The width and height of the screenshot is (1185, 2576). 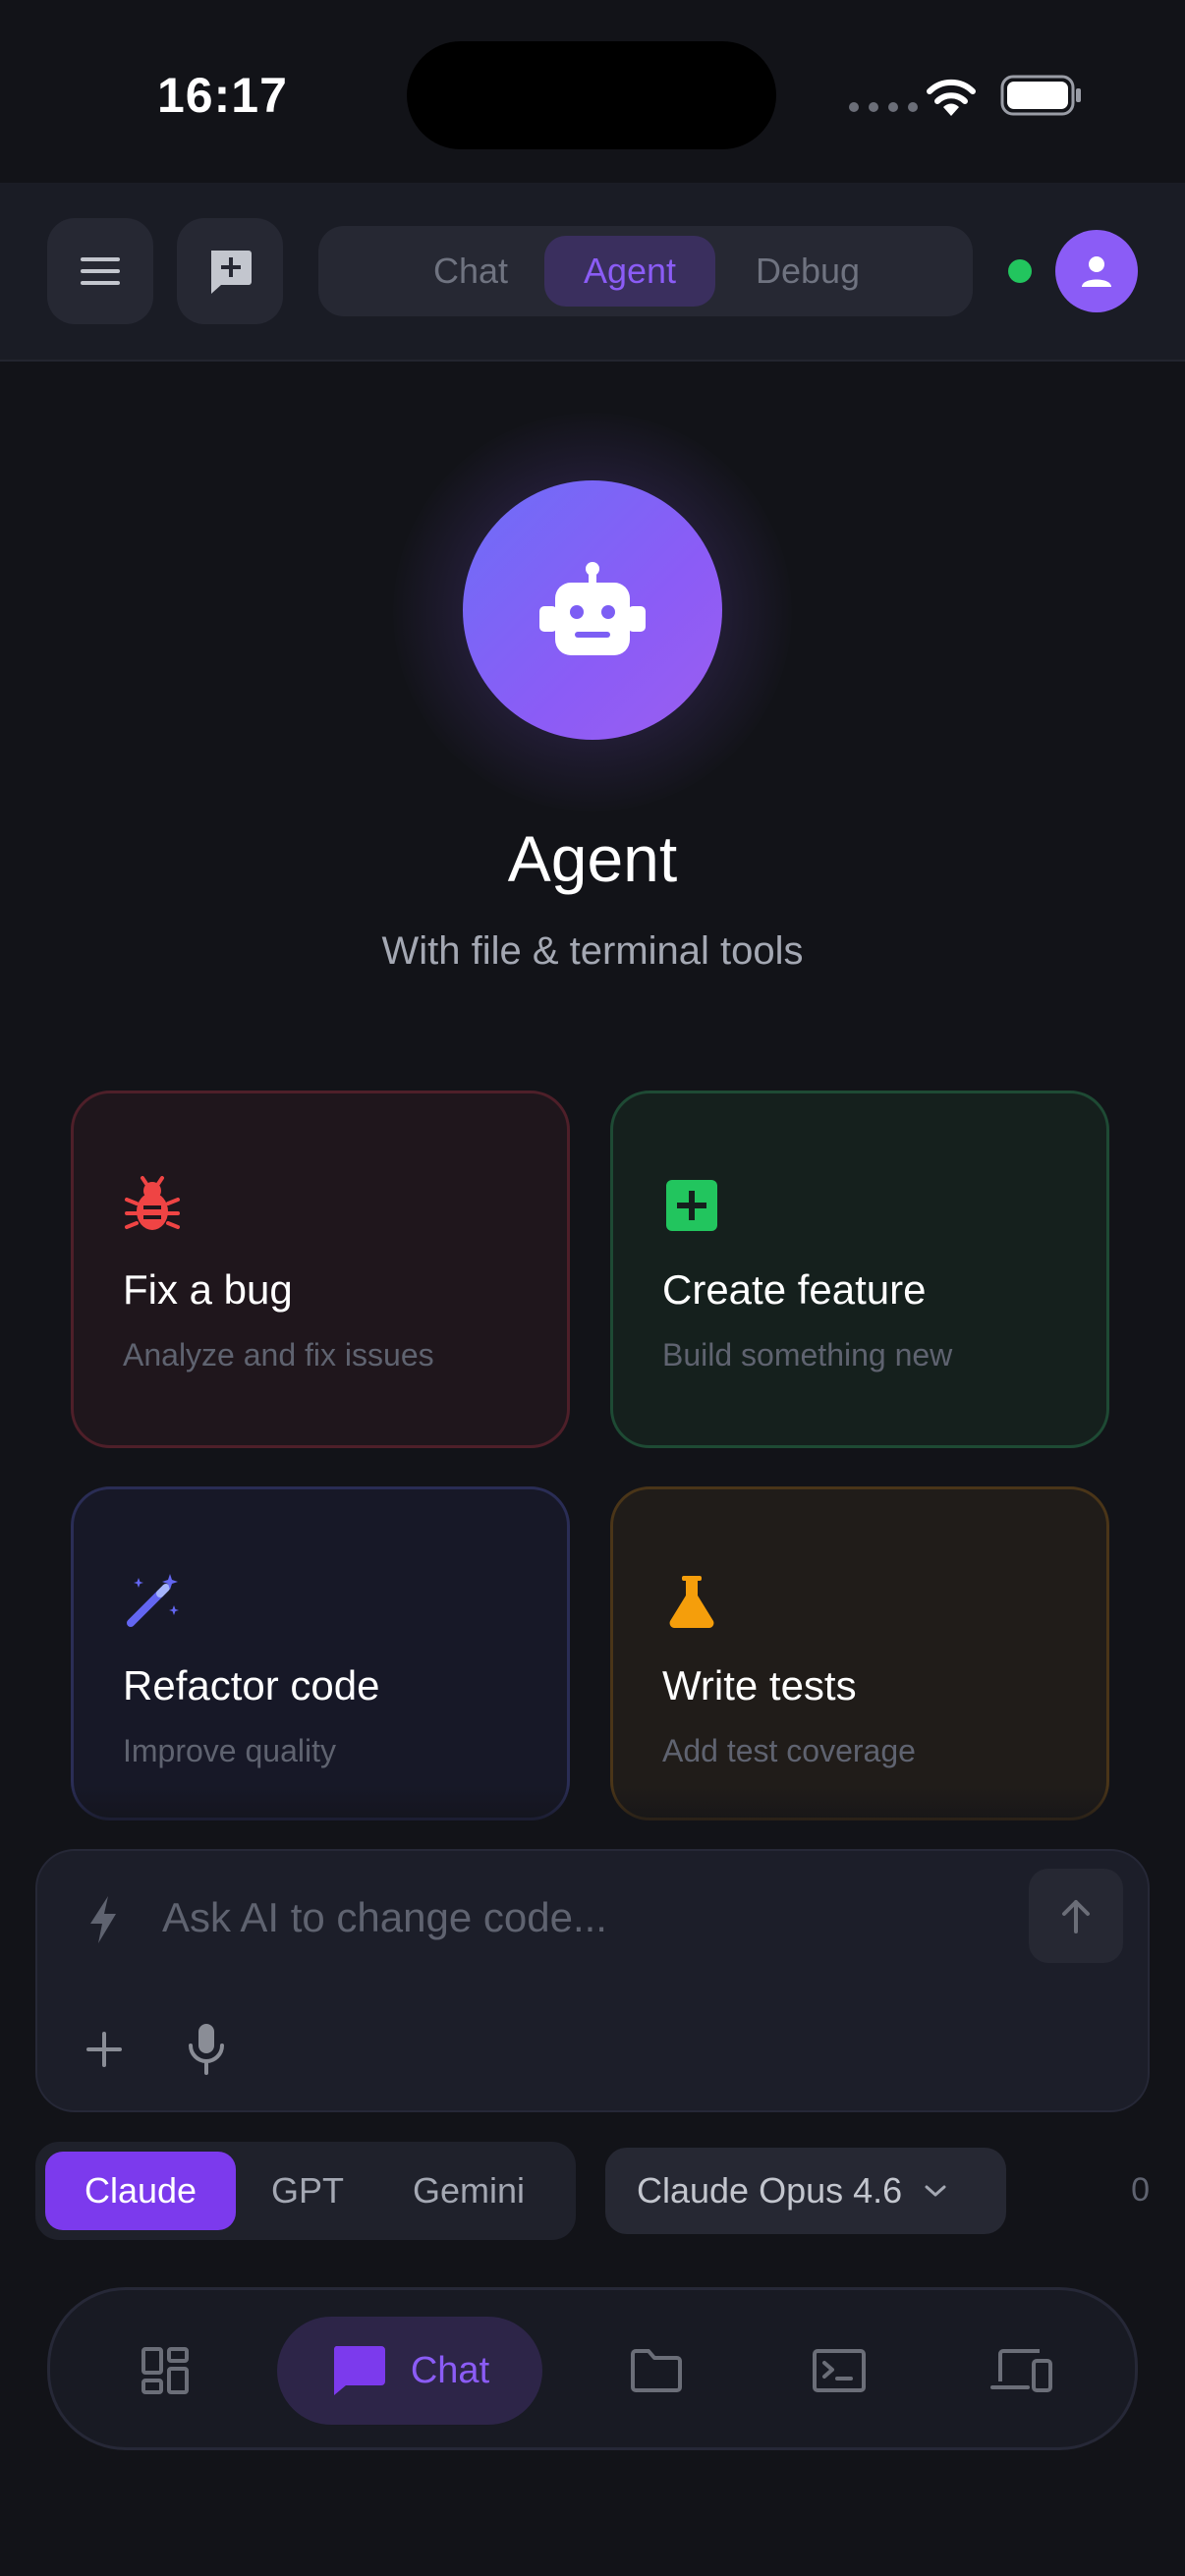 What do you see at coordinates (103, 1919) in the screenshot?
I see `lightning-icon` at bounding box center [103, 1919].